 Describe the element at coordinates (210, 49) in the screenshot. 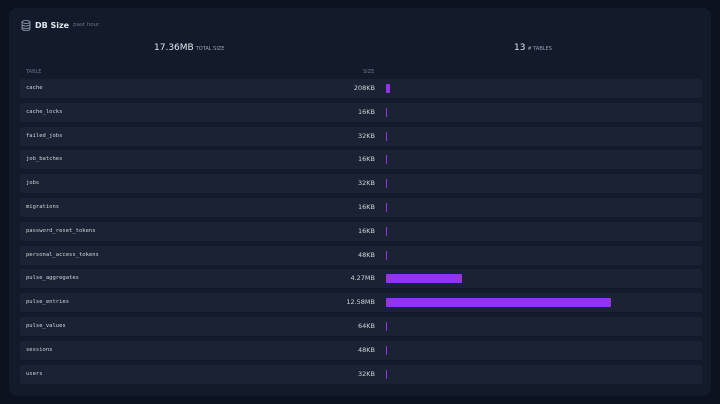

I see `total-size-label: TOTAL SIZE` at that location.